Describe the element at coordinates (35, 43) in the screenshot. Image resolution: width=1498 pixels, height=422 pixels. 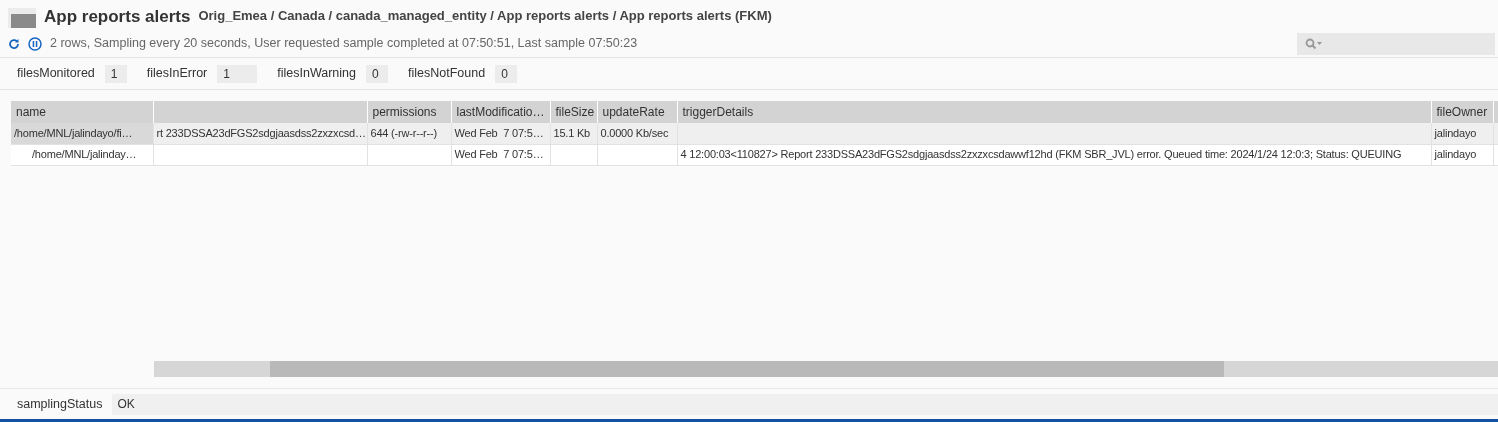
I see `pause-icon` at that location.